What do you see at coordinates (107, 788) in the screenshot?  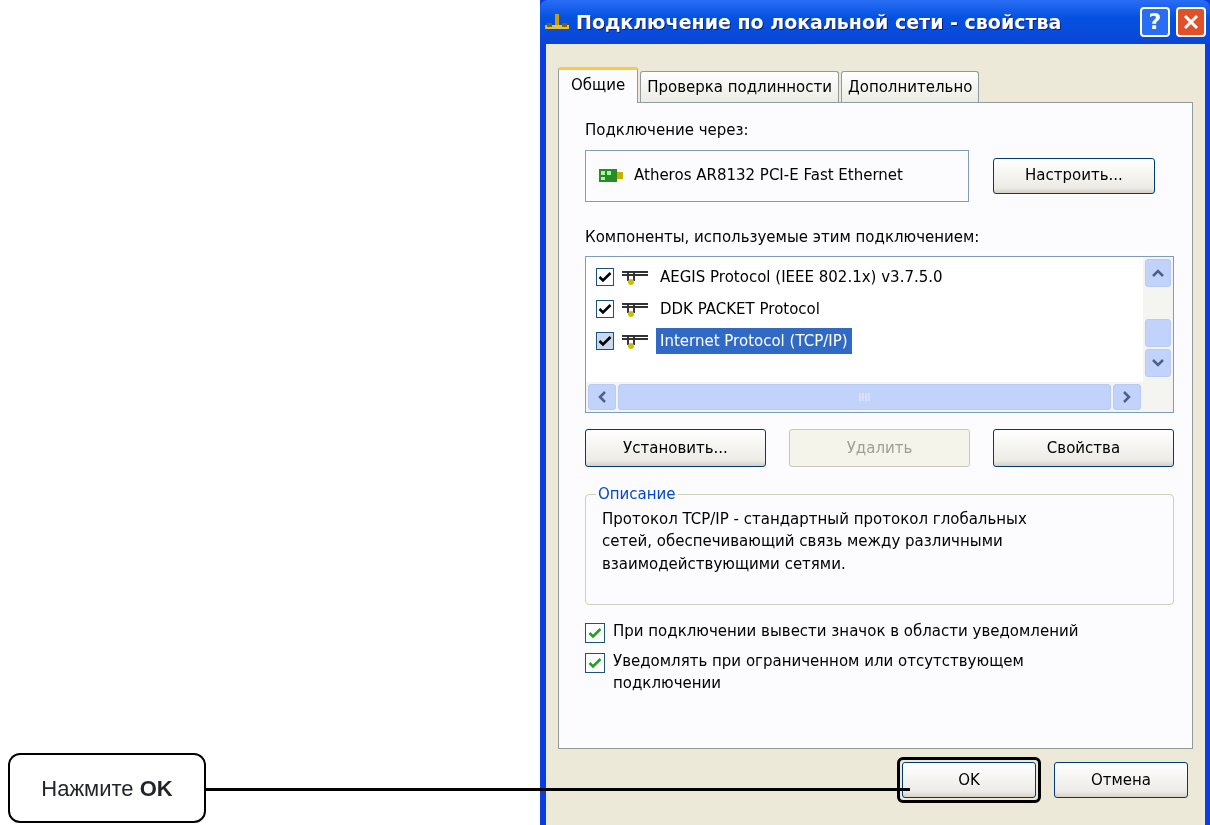 I see `callout-text: Нажмите OK` at bounding box center [107, 788].